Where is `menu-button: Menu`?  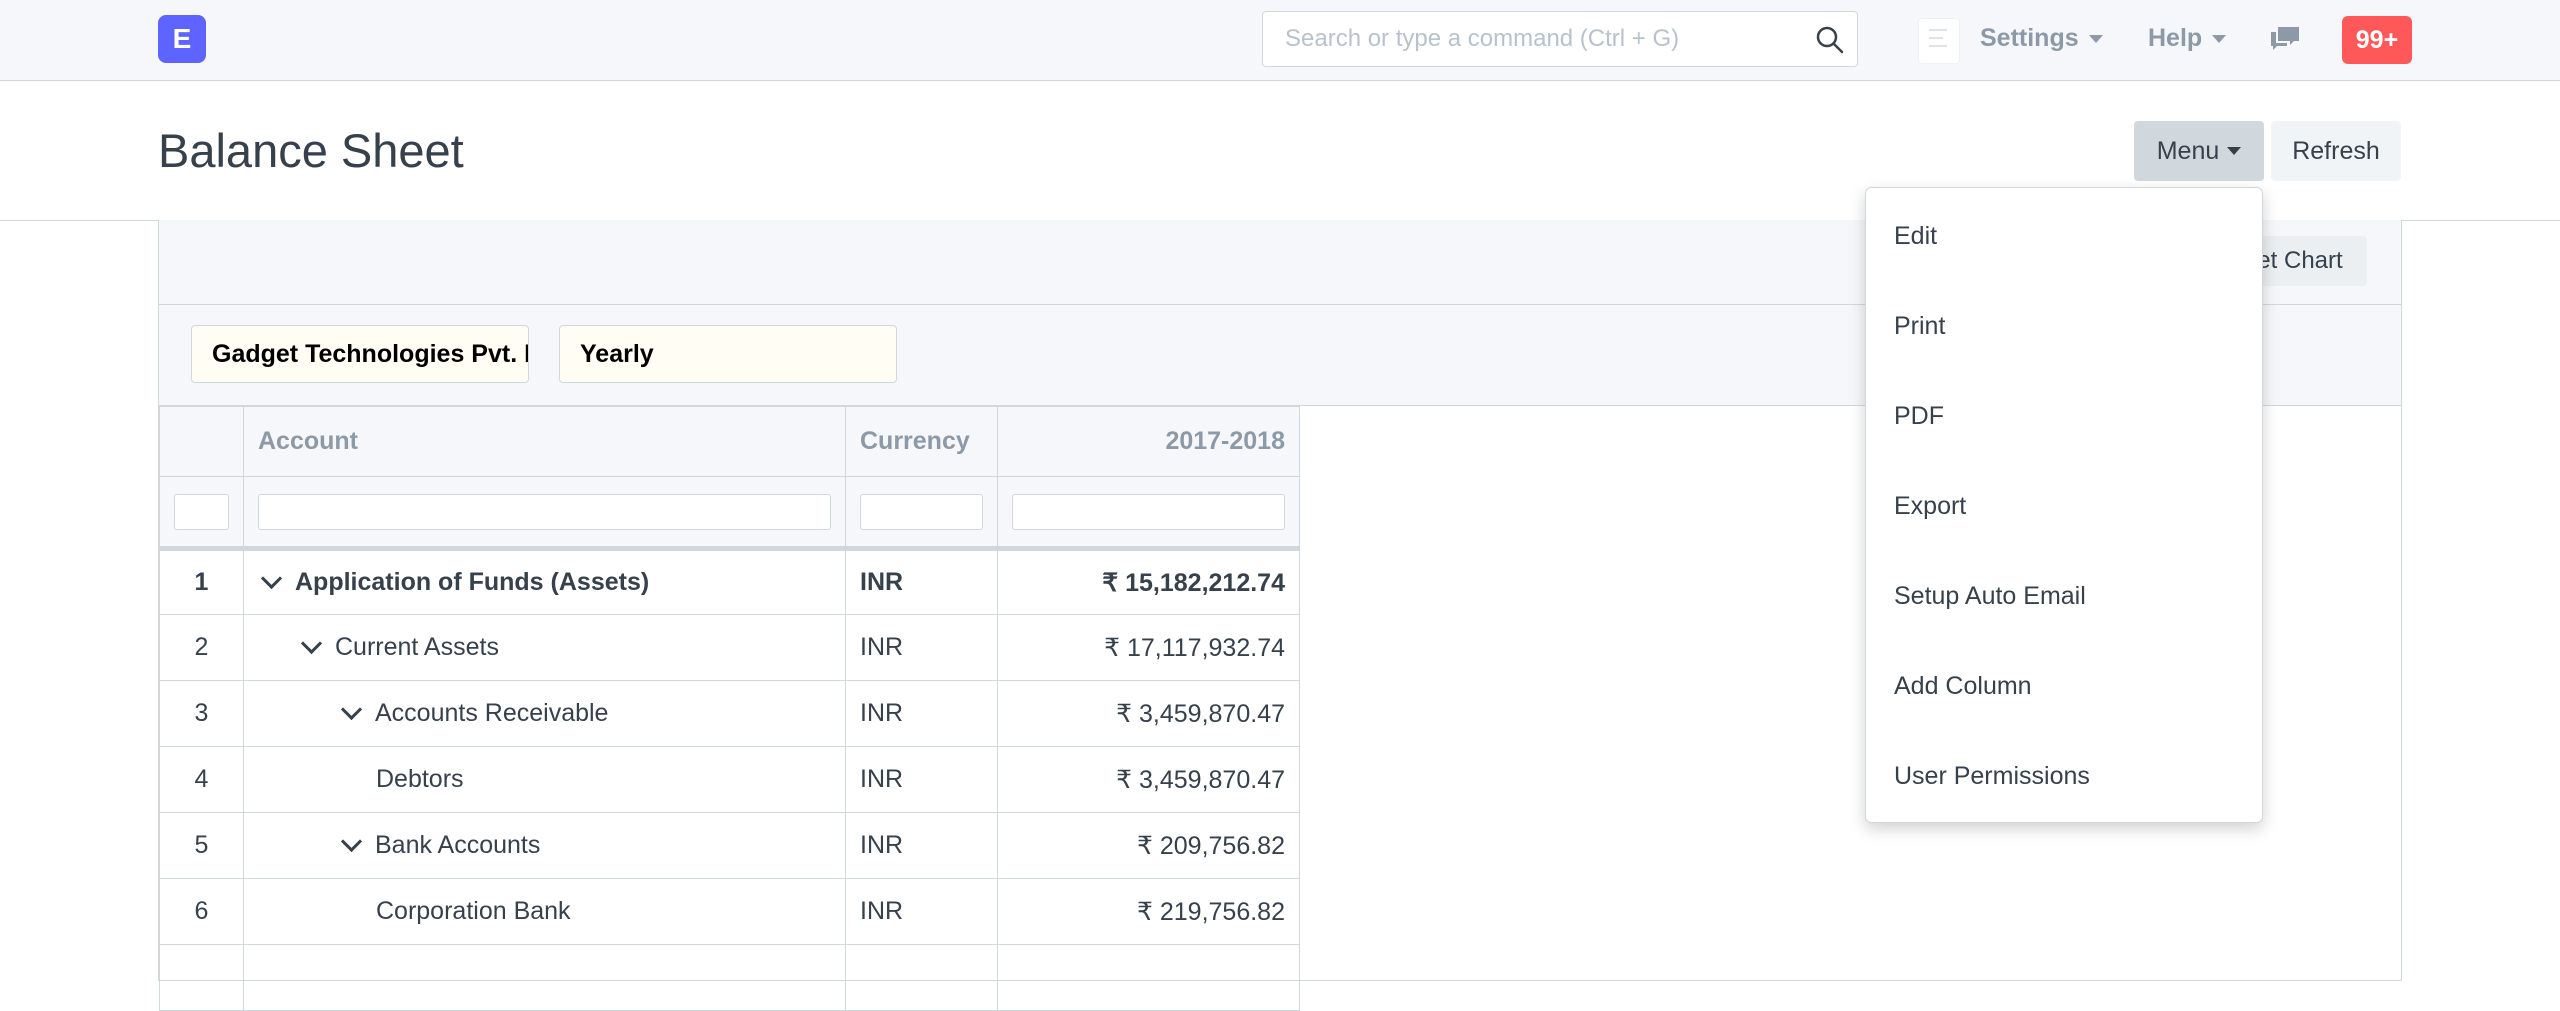 menu-button: Menu is located at coordinates (2199, 151).